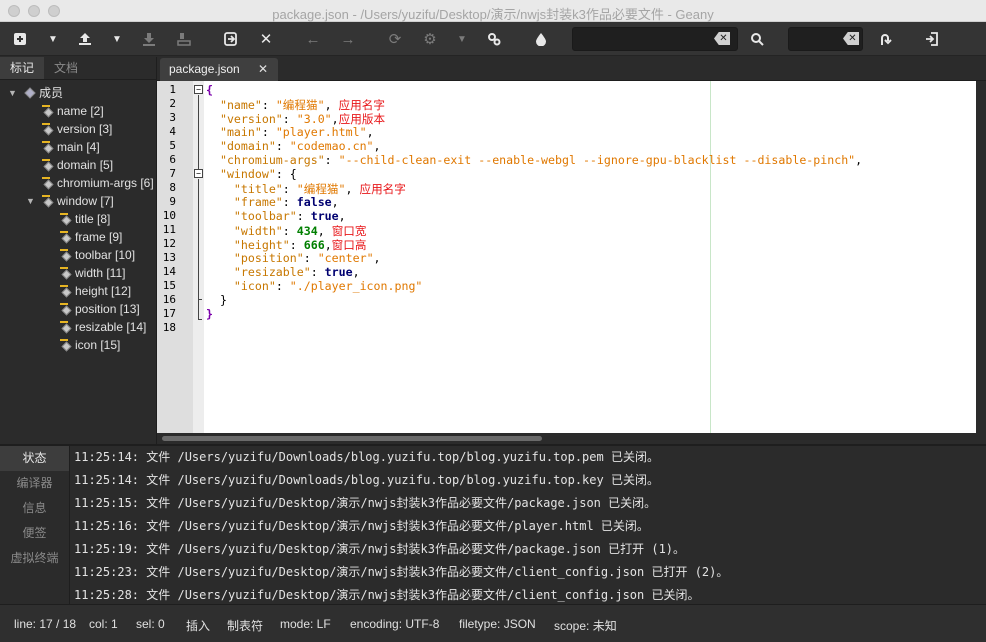  What do you see at coordinates (266, 39) in the screenshot?
I see `close-icon: ✕` at bounding box center [266, 39].